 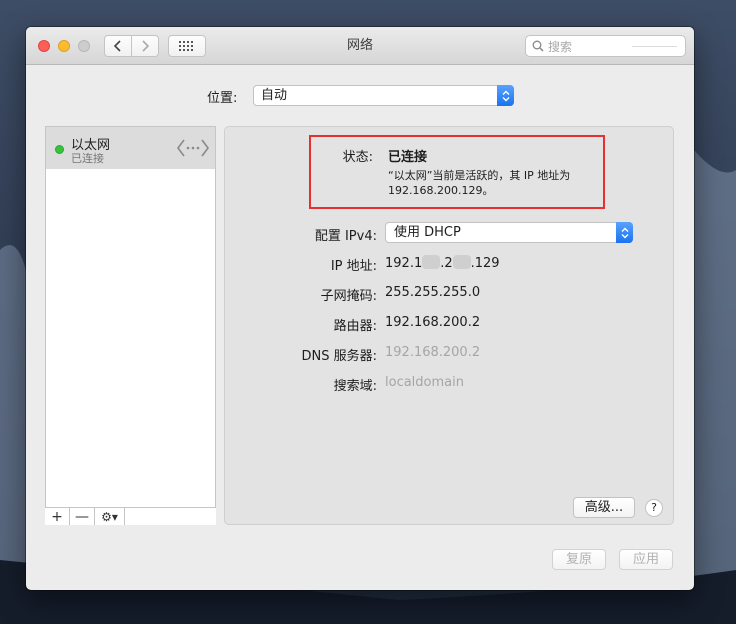 I want to click on service-list: 以太网 已连接, so click(x=130, y=325).